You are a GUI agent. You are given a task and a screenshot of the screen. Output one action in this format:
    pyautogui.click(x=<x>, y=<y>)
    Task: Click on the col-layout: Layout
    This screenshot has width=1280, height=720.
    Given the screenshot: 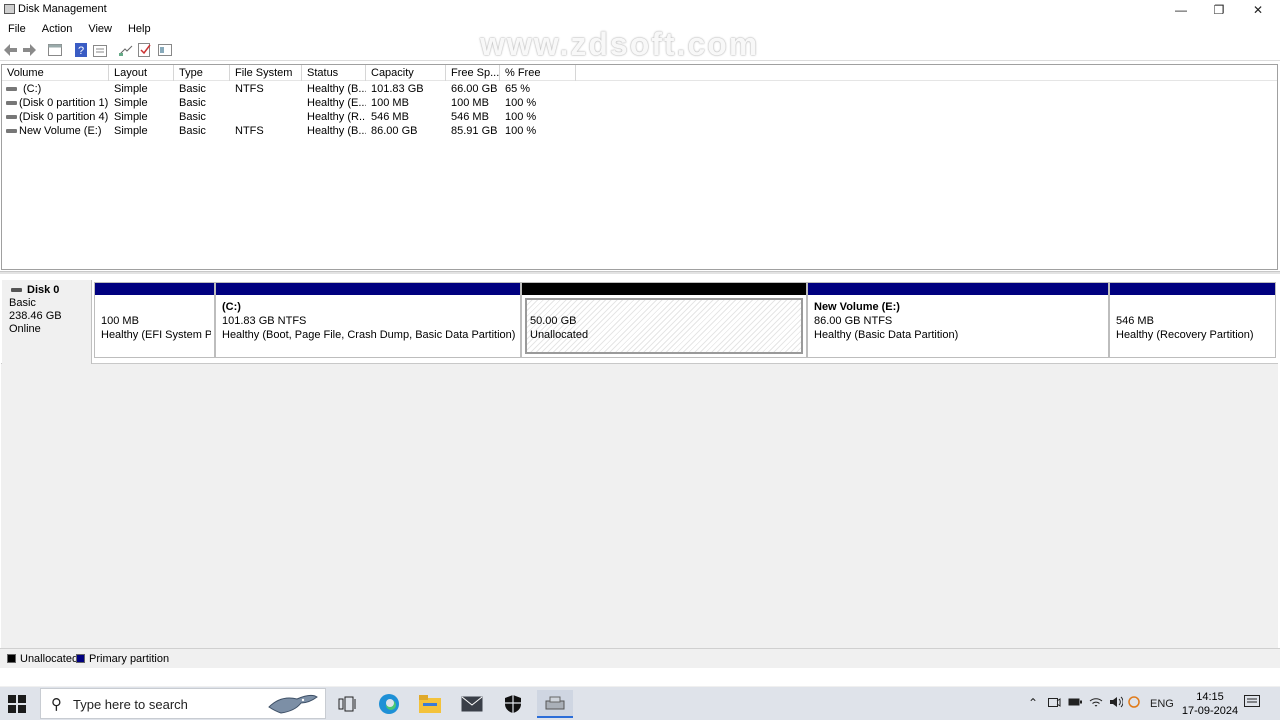 What is the action you would take?
    pyautogui.click(x=141, y=73)
    